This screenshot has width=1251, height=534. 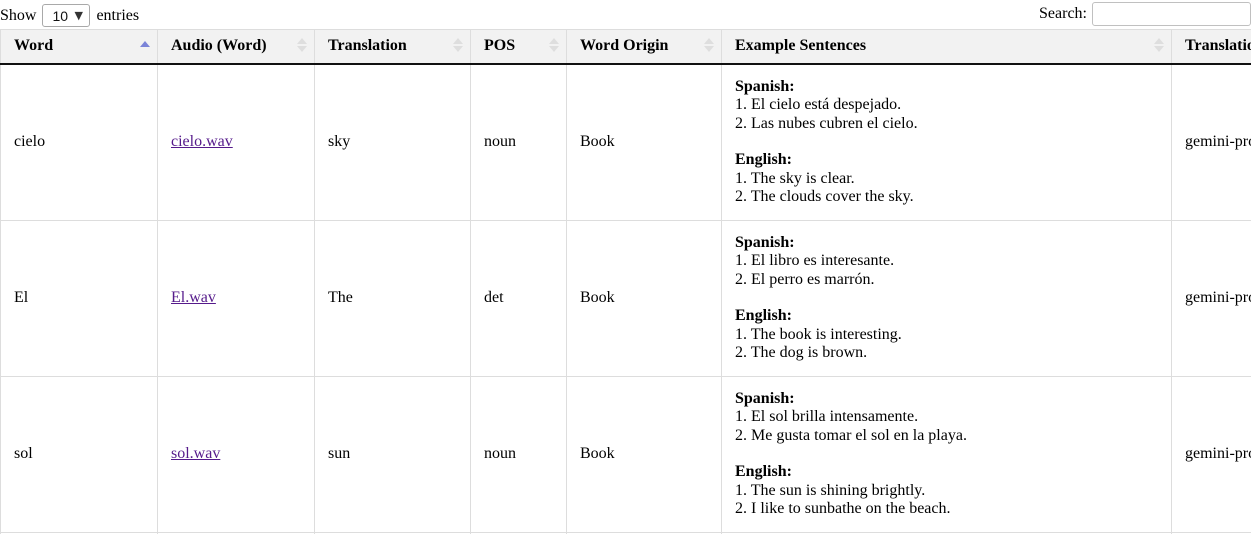 I want to click on column-header-word-origin: Word Origin, so click(x=644, y=47).